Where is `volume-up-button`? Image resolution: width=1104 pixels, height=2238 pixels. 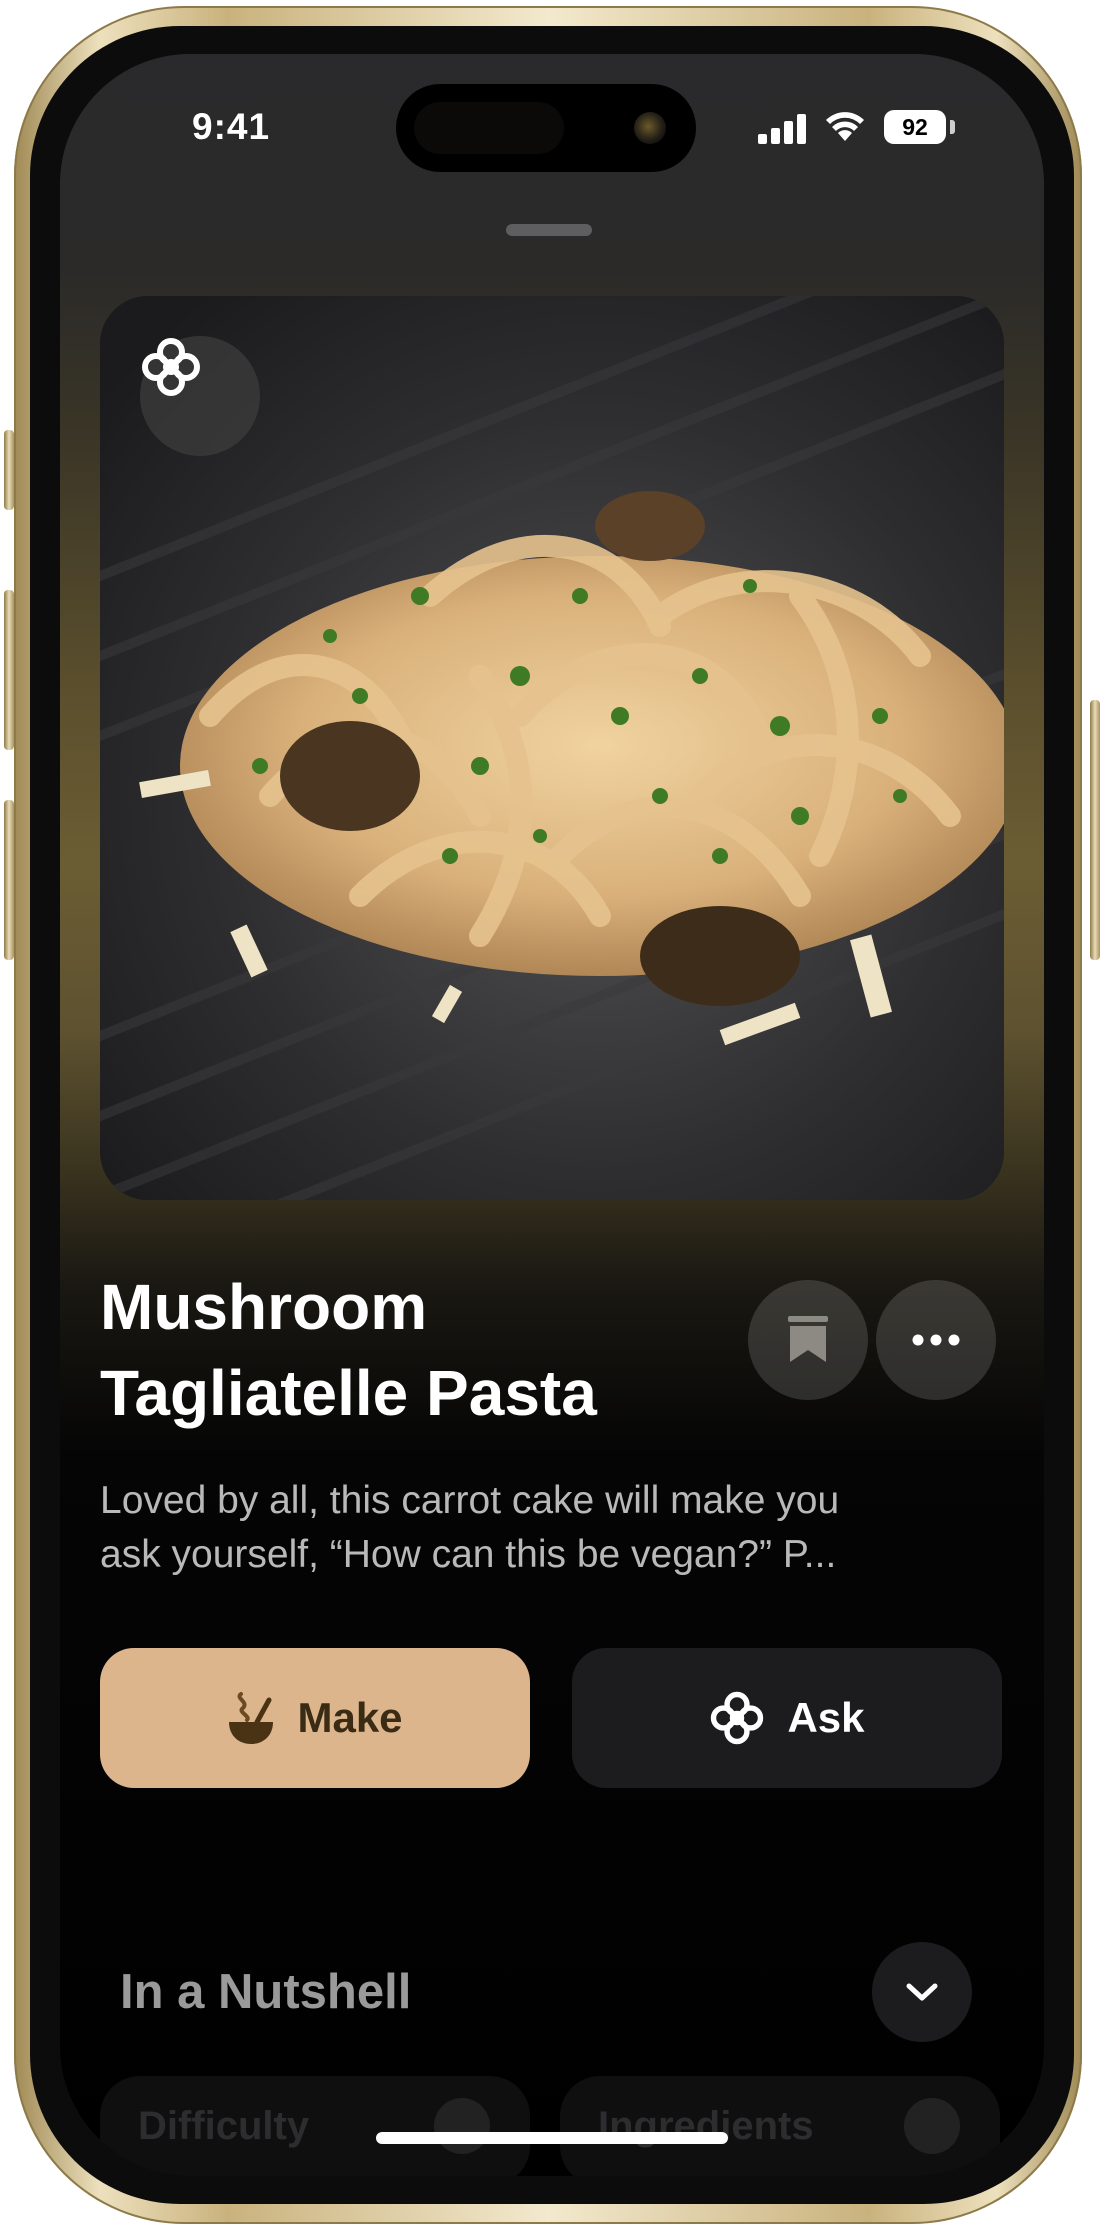 volume-up-button is located at coordinates (9, 670).